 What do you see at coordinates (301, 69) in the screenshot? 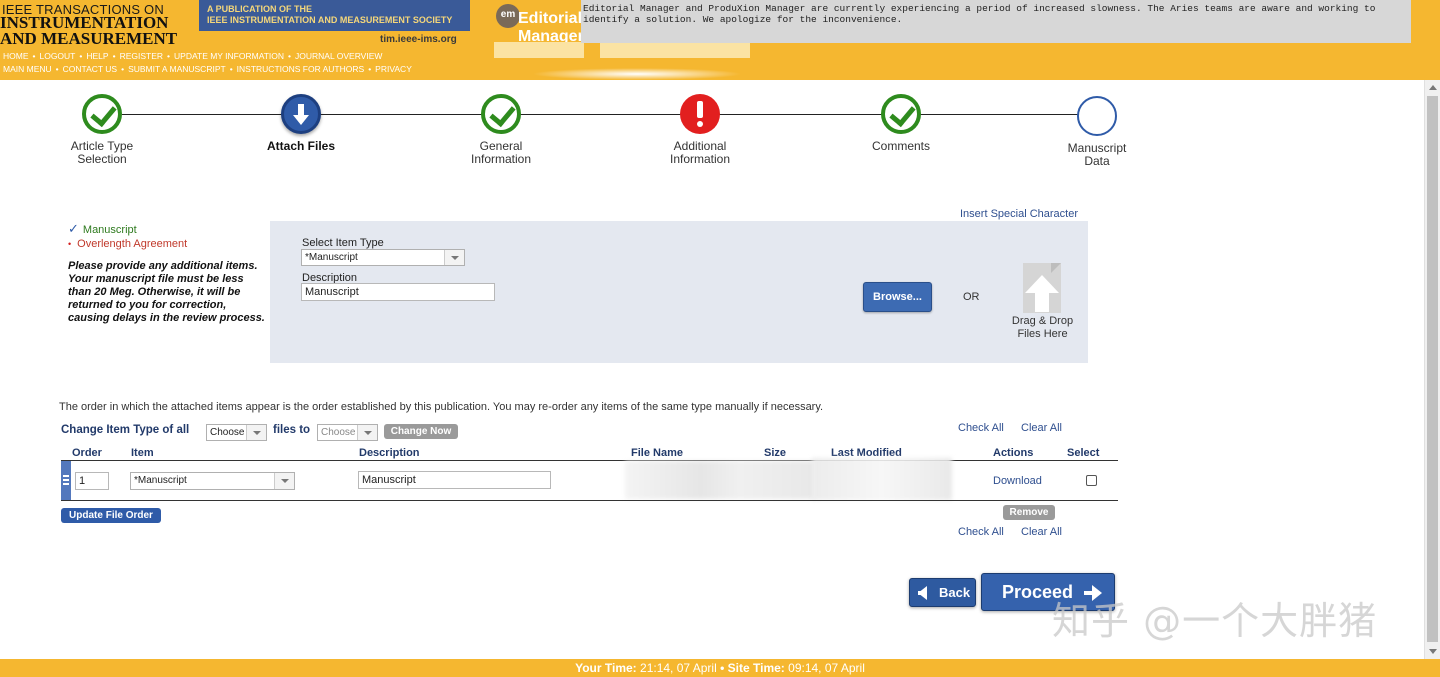
I see `nav-instructions: INSTRUCTIONS FOR AUTHORS` at bounding box center [301, 69].